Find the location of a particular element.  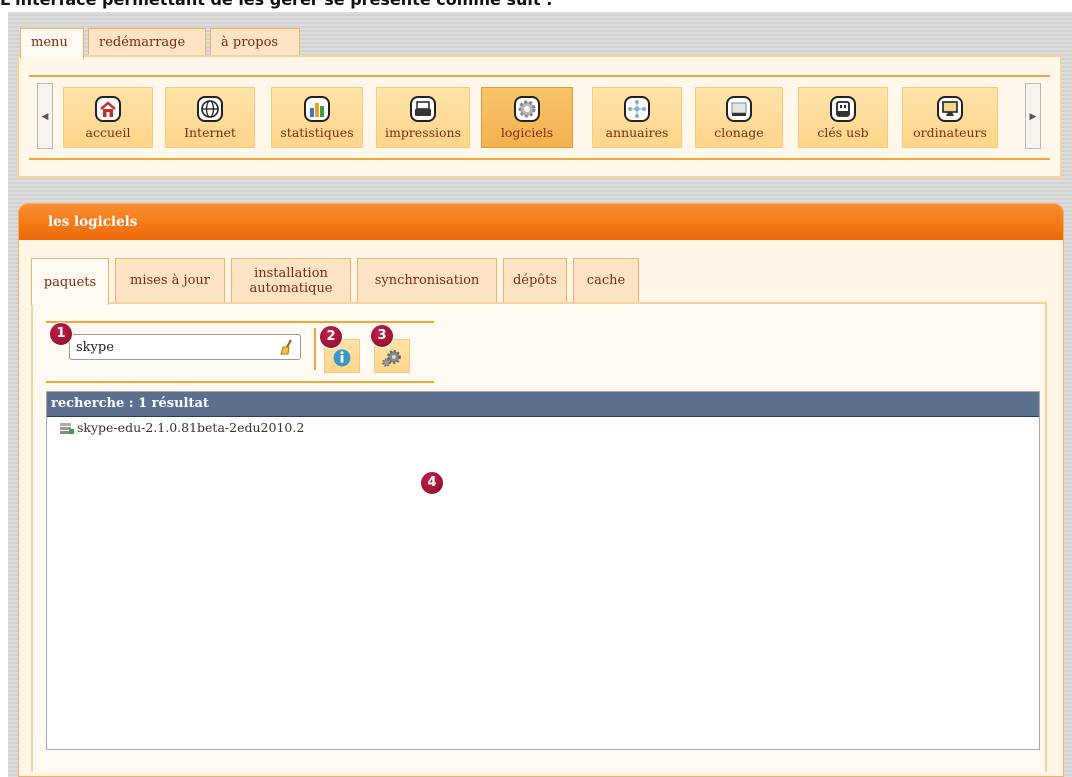

toolbar-ordinateurs-button: ordinateurs is located at coordinates (950, 117).